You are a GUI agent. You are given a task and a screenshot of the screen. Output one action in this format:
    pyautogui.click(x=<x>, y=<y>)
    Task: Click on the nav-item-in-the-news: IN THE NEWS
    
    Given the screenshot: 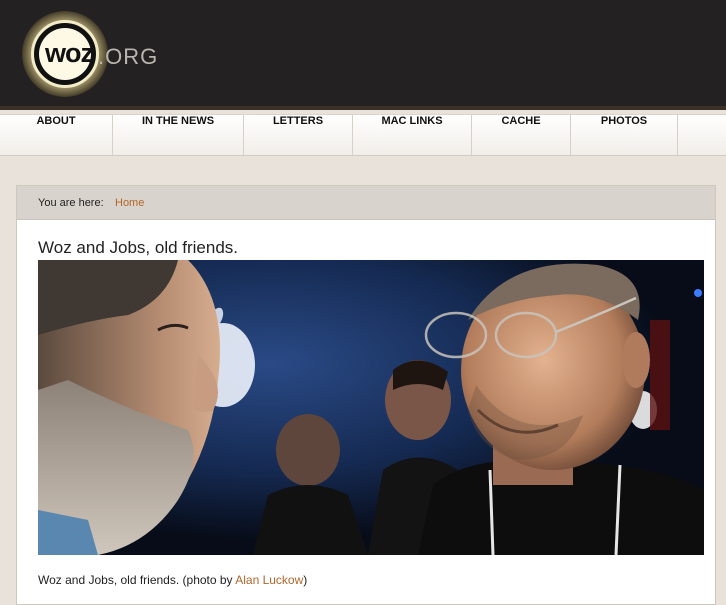 What is the action you would take?
    pyautogui.click(x=178, y=135)
    